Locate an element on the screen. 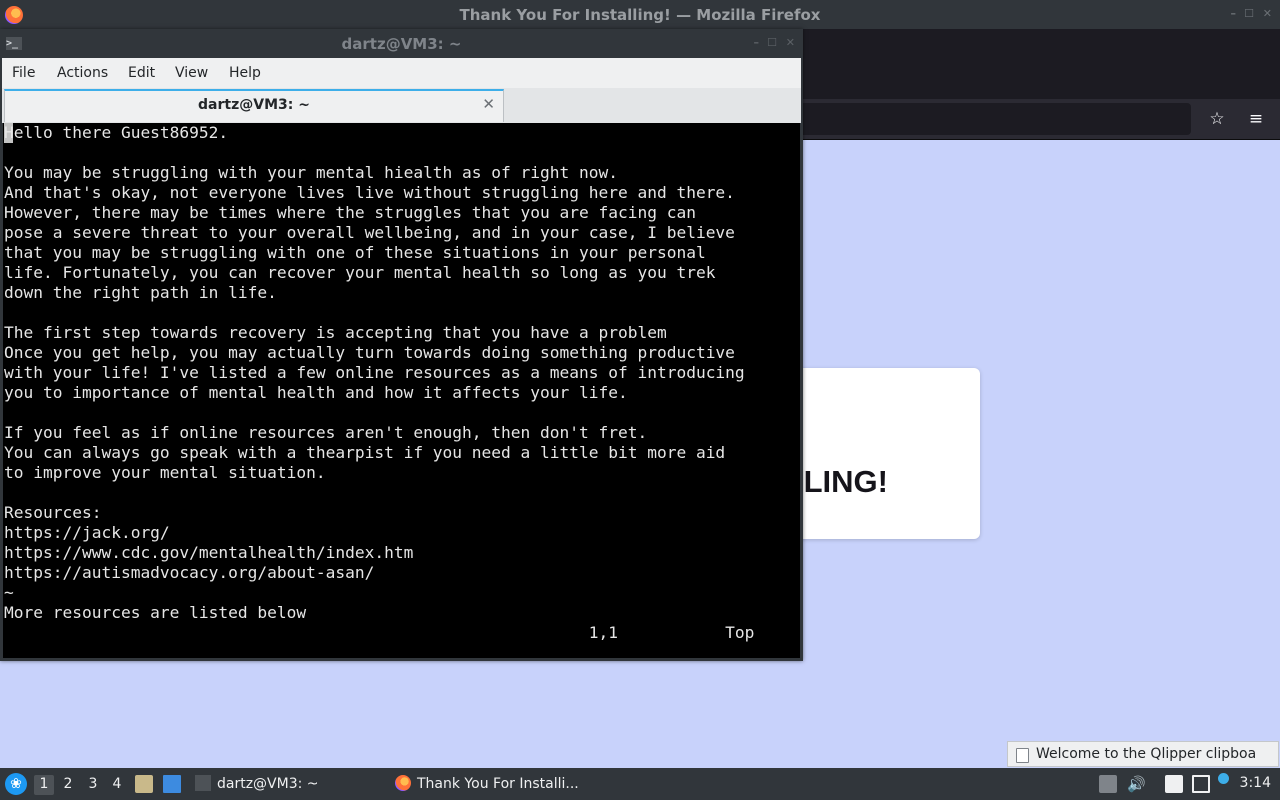 Image resolution: width=1280 pixels, height=800 pixels. volume-icon: 🔊 is located at coordinates (1136, 784).